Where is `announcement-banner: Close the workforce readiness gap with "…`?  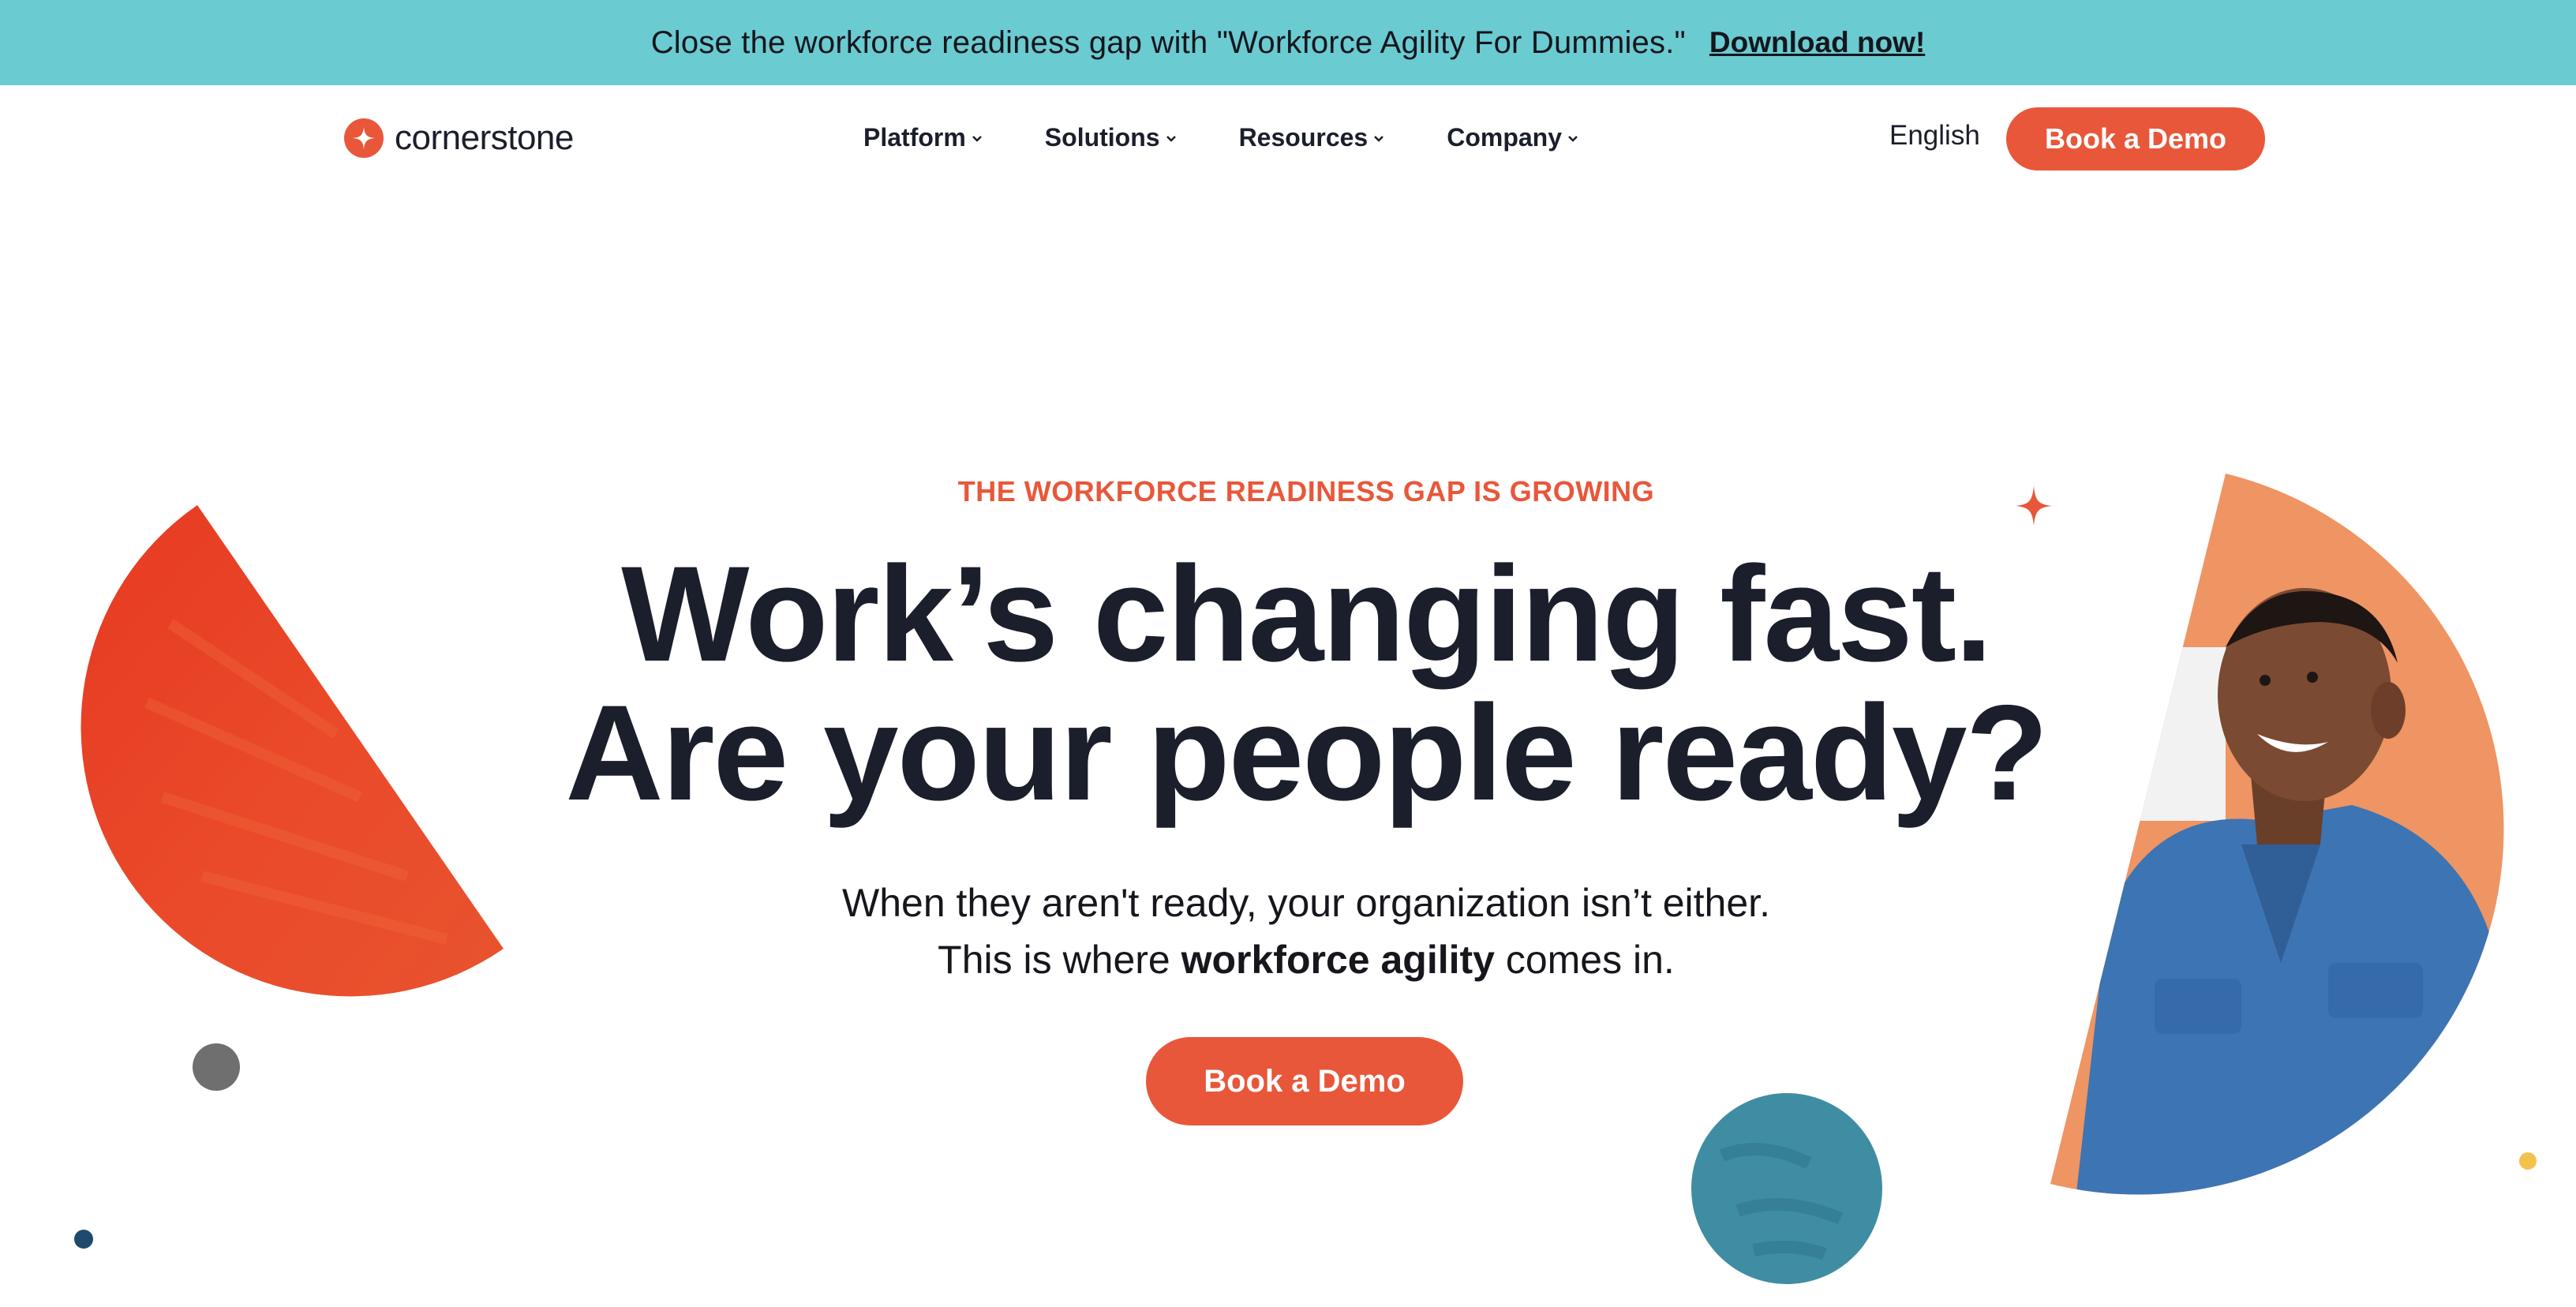
announcement-banner: Close the workforce readiness gap with "… is located at coordinates (1288, 42).